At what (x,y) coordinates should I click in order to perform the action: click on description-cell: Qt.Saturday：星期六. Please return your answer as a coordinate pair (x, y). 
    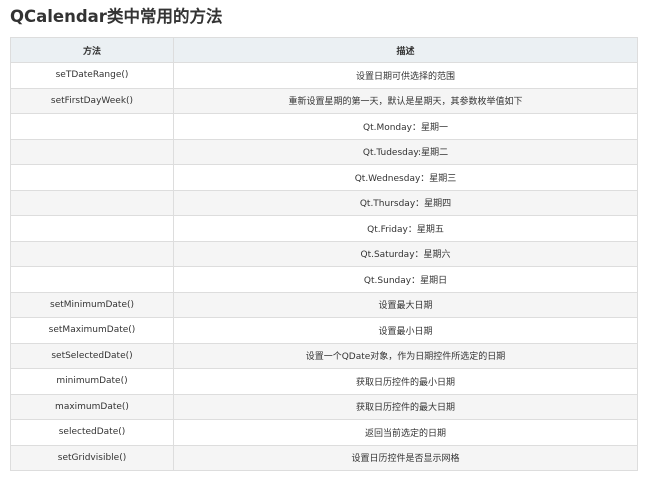
    Looking at the image, I should click on (405, 253).